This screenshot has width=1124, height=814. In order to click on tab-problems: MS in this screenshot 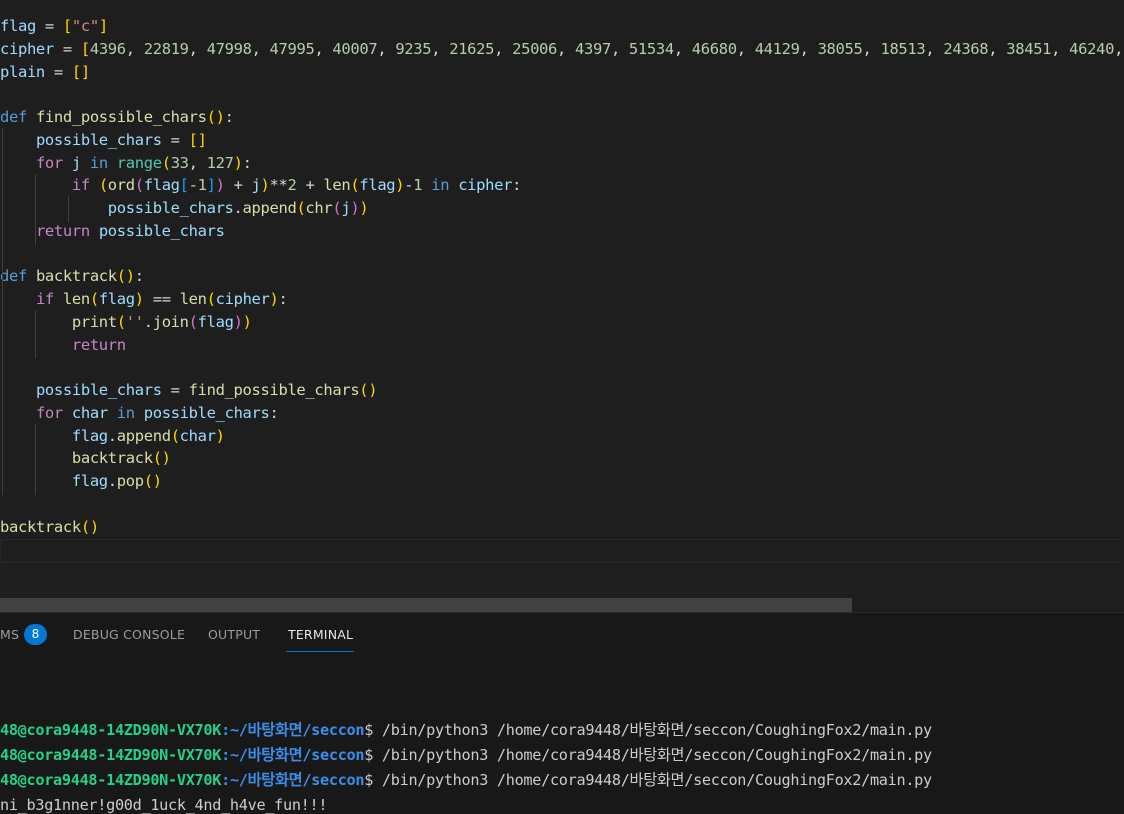, I will do `click(9, 634)`.